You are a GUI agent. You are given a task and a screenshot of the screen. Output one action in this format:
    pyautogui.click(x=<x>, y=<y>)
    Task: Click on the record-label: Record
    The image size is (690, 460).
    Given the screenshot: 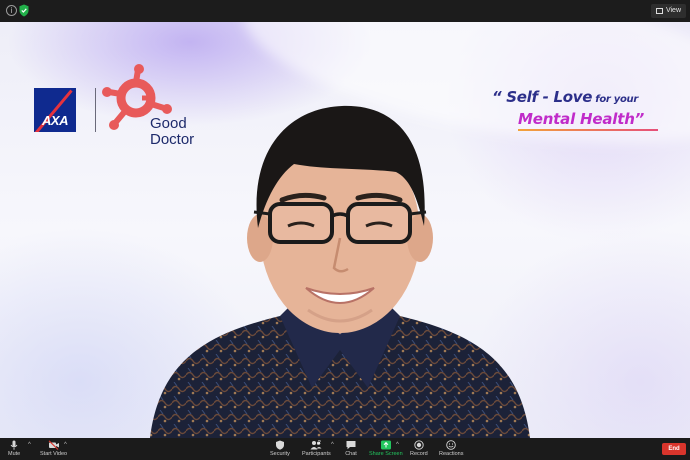 What is the action you would take?
    pyautogui.click(x=419, y=454)
    